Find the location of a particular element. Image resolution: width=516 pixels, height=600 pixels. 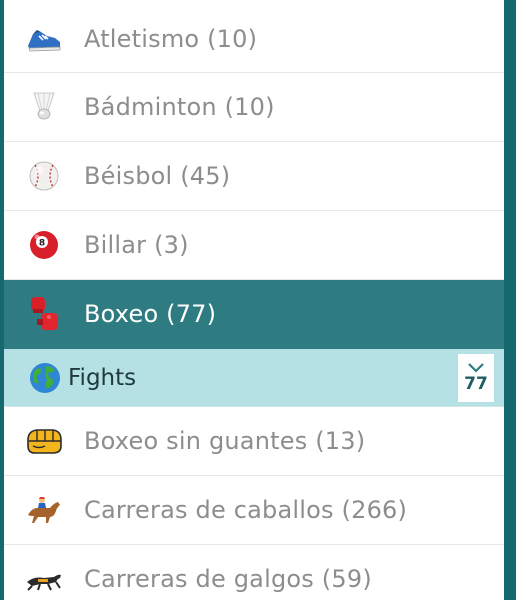

sport-item-label: Carreras de caballos (266) is located at coordinates (246, 510).